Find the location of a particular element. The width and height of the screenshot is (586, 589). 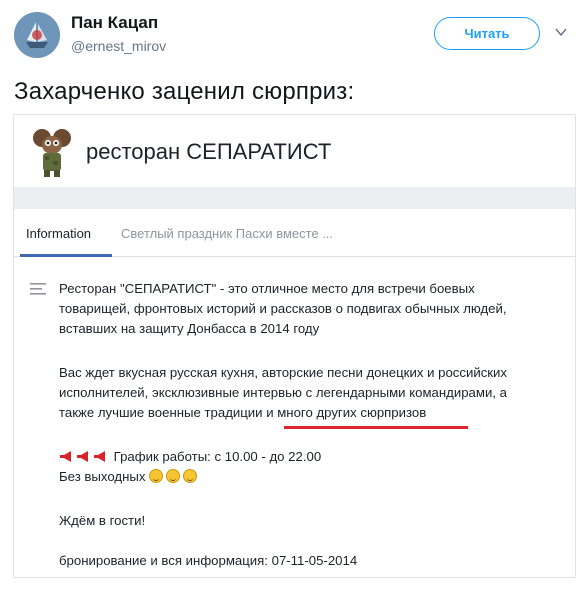

no-days-off-text: Без выходных is located at coordinates (102, 476).